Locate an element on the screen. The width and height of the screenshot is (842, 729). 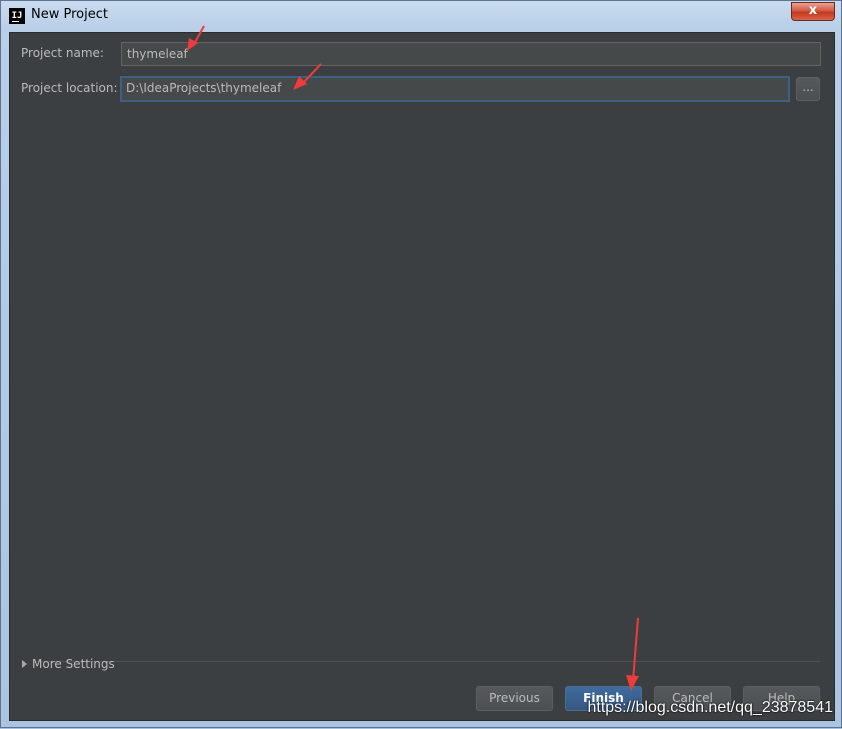
title-bar: IJ New Project x is located at coordinates (421, 16).